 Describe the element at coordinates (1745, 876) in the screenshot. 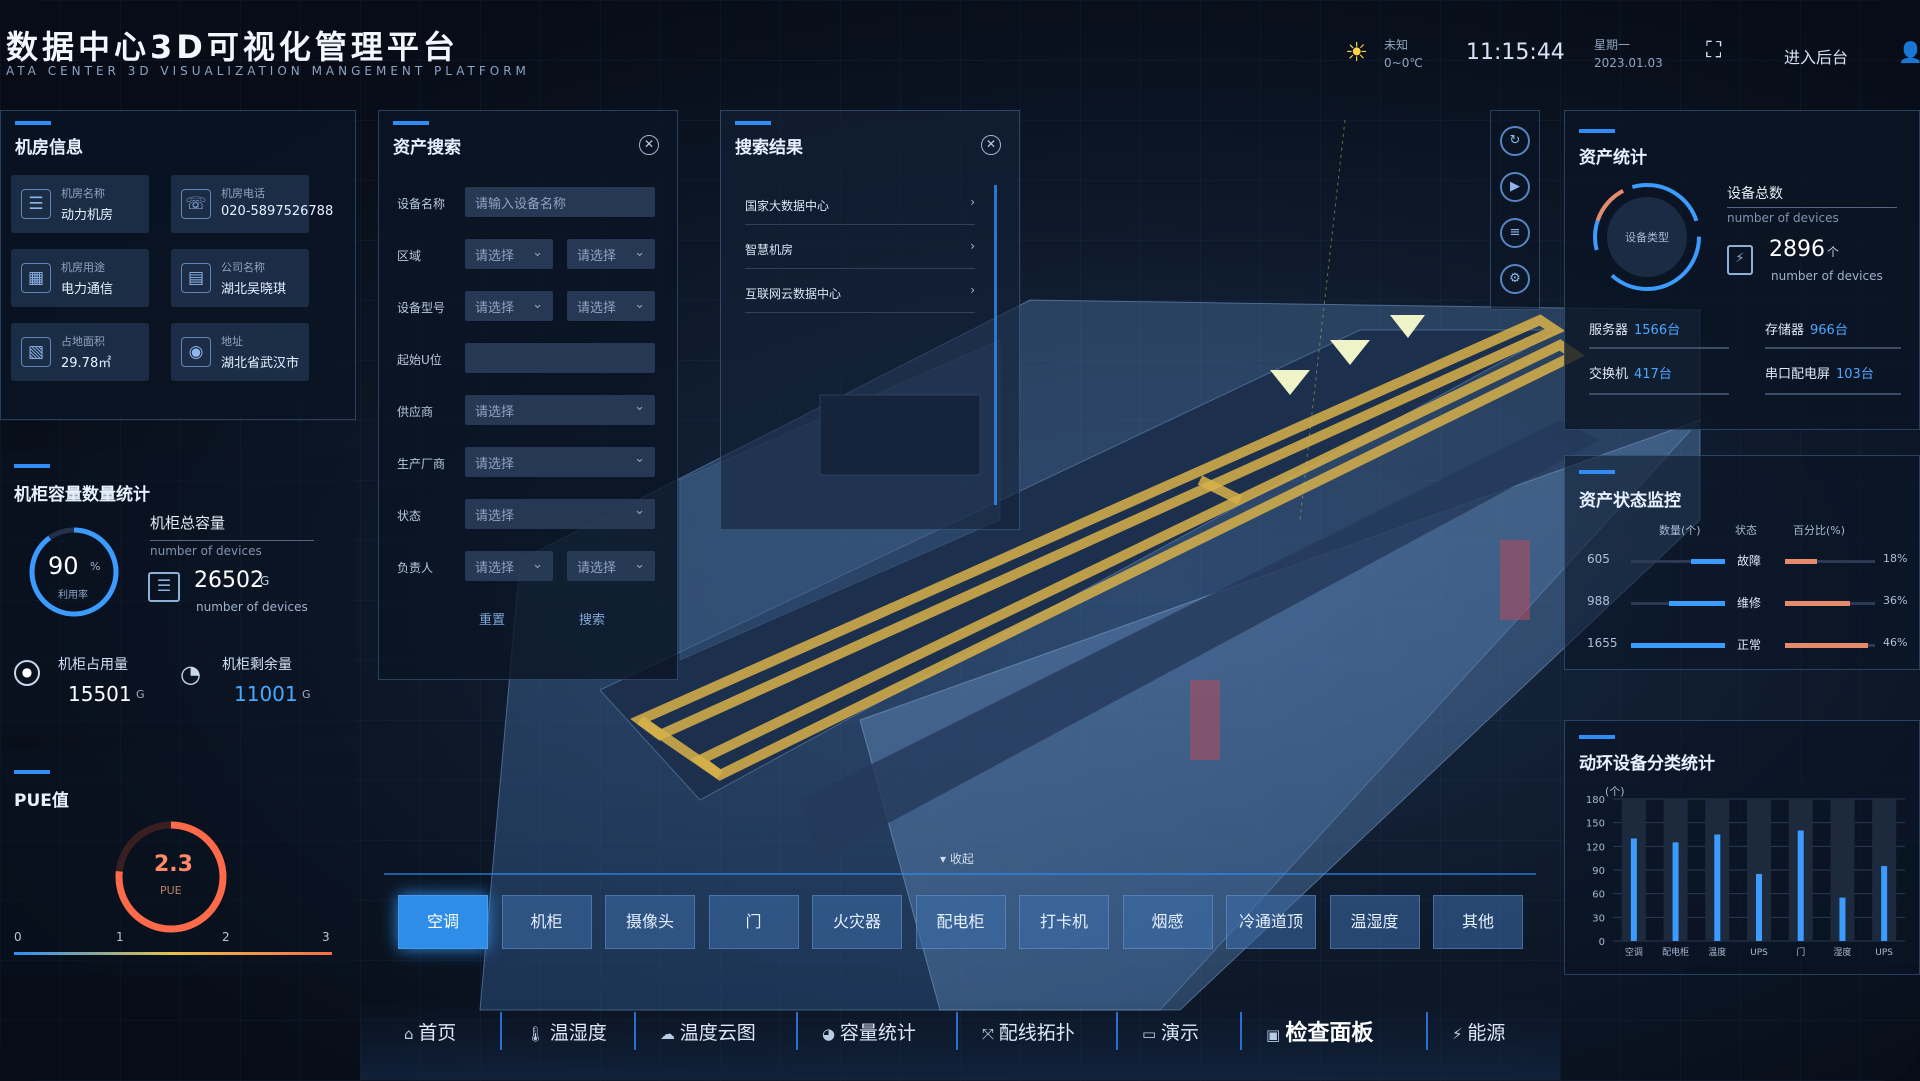

I see `env-bar-chart: 180 150 120 90 60 30 0 空调 配电柜 温度 UPS 门 湿度 UPS` at that location.